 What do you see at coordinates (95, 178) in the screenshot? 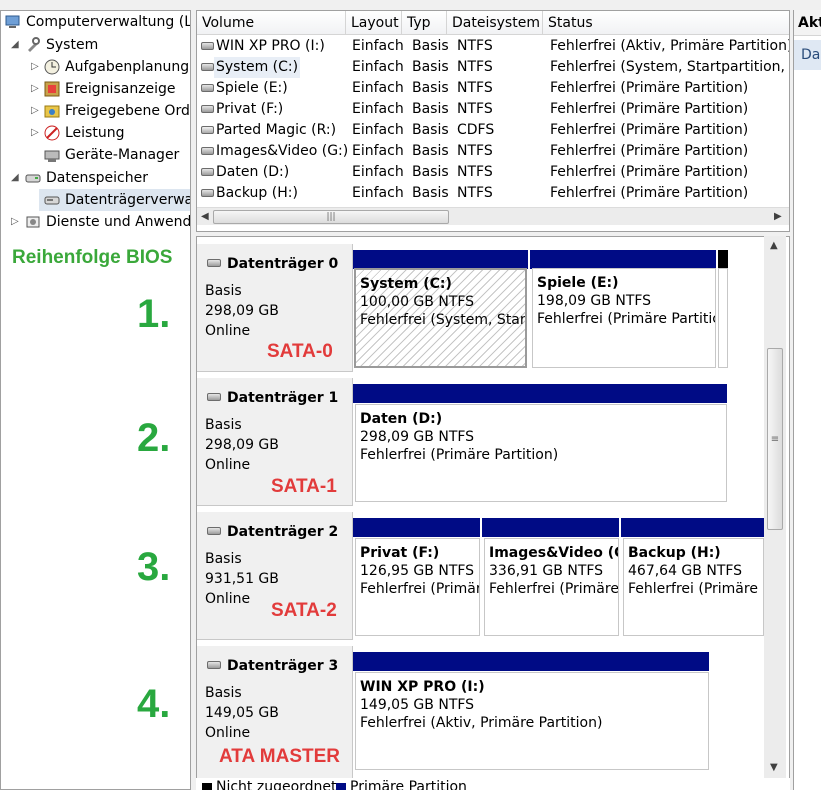
I see `tree-item-storage: ◢ Datenspeicher` at bounding box center [95, 178].